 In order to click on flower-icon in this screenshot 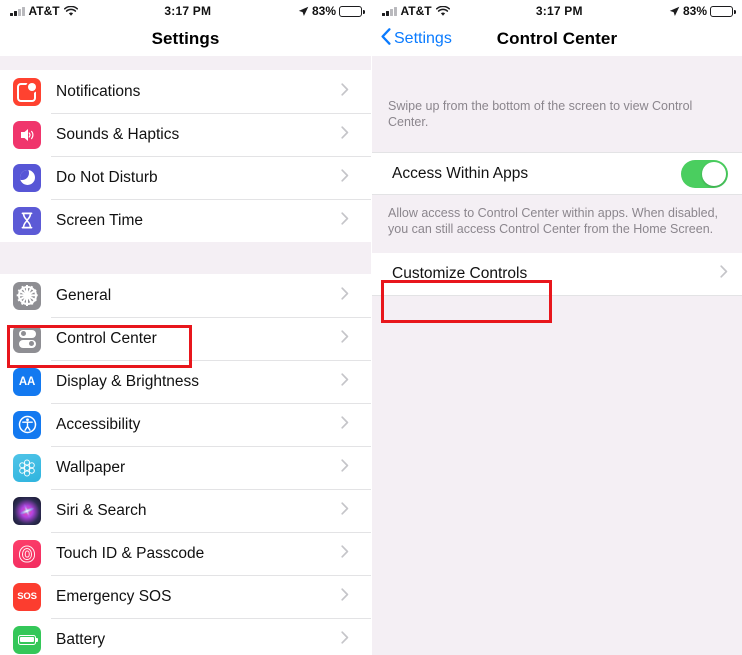, I will do `click(27, 467)`.